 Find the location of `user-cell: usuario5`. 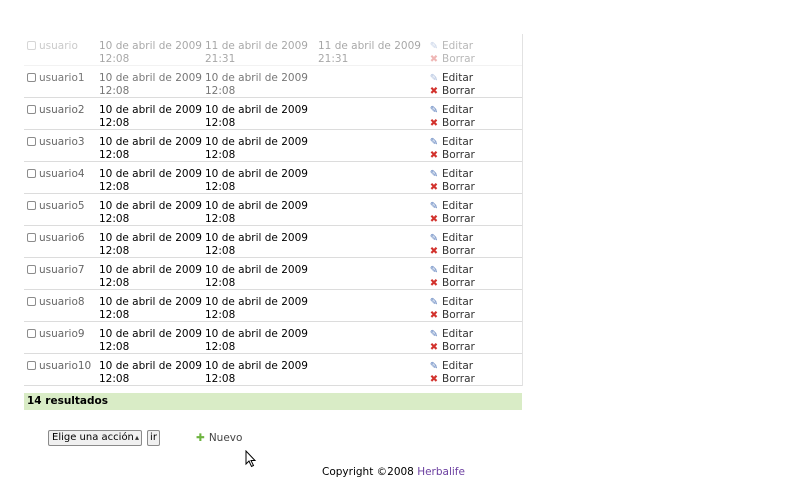

user-cell: usuario5 is located at coordinates (56, 206).